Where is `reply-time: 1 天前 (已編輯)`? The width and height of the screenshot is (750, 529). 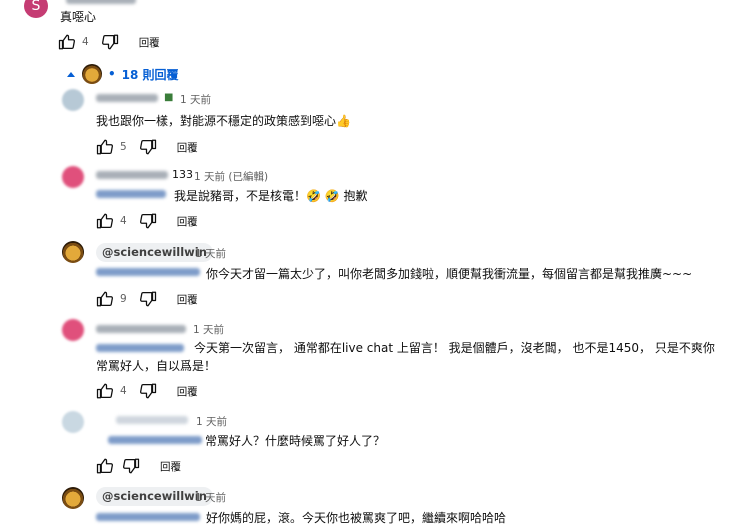 reply-time: 1 天前 (已編輯) is located at coordinates (231, 177).